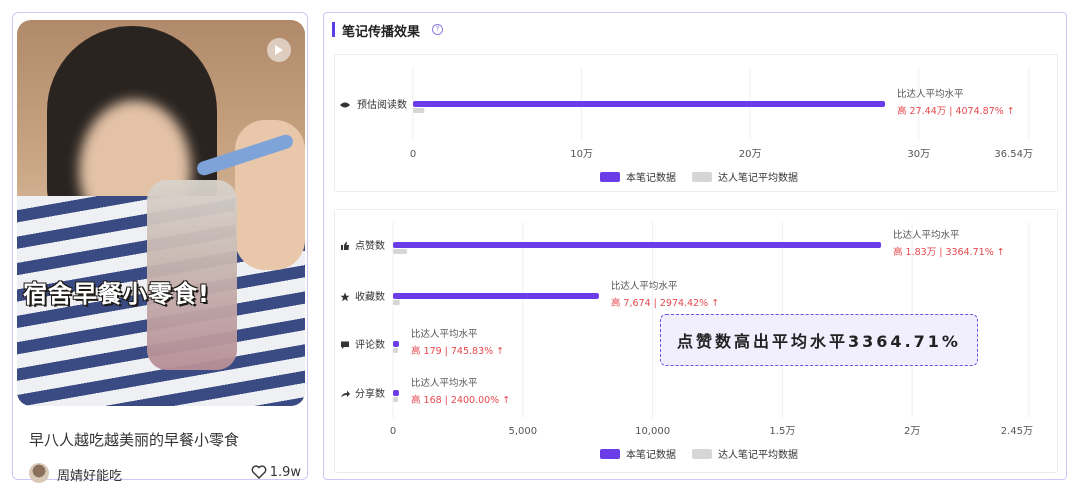 This screenshot has height=498, width=1080. What do you see at coordinates (750, 154) in the screenshot?
I see `x-tick-label: 20万` at bounding box center [750, 154].